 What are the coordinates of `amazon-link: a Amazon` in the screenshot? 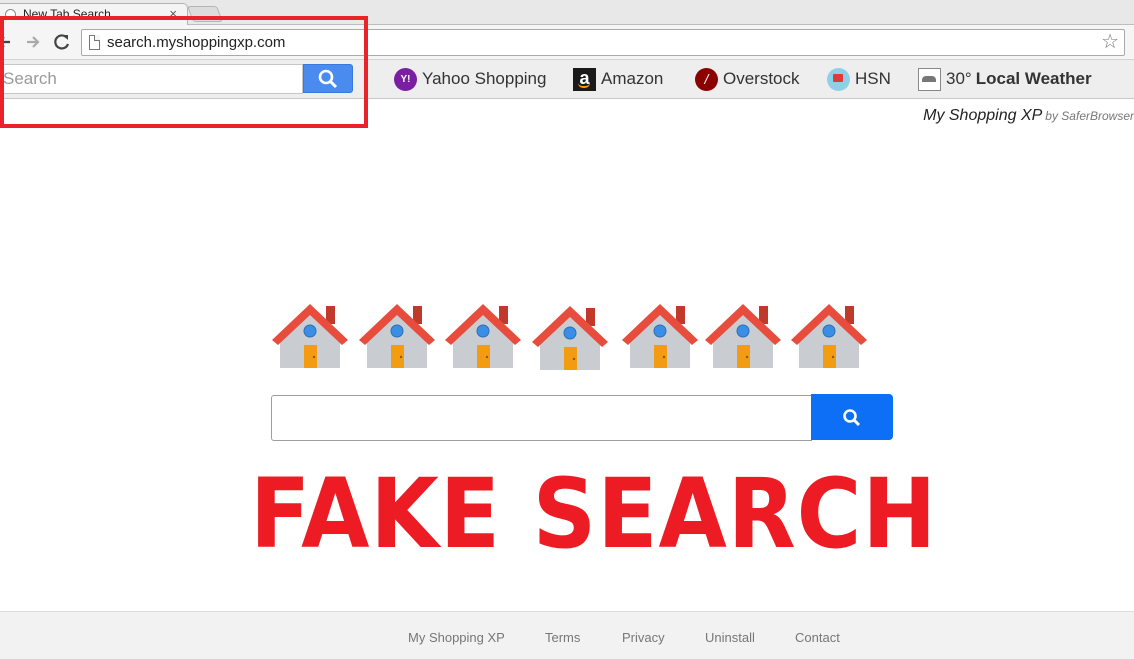 It's located at (618, 79).